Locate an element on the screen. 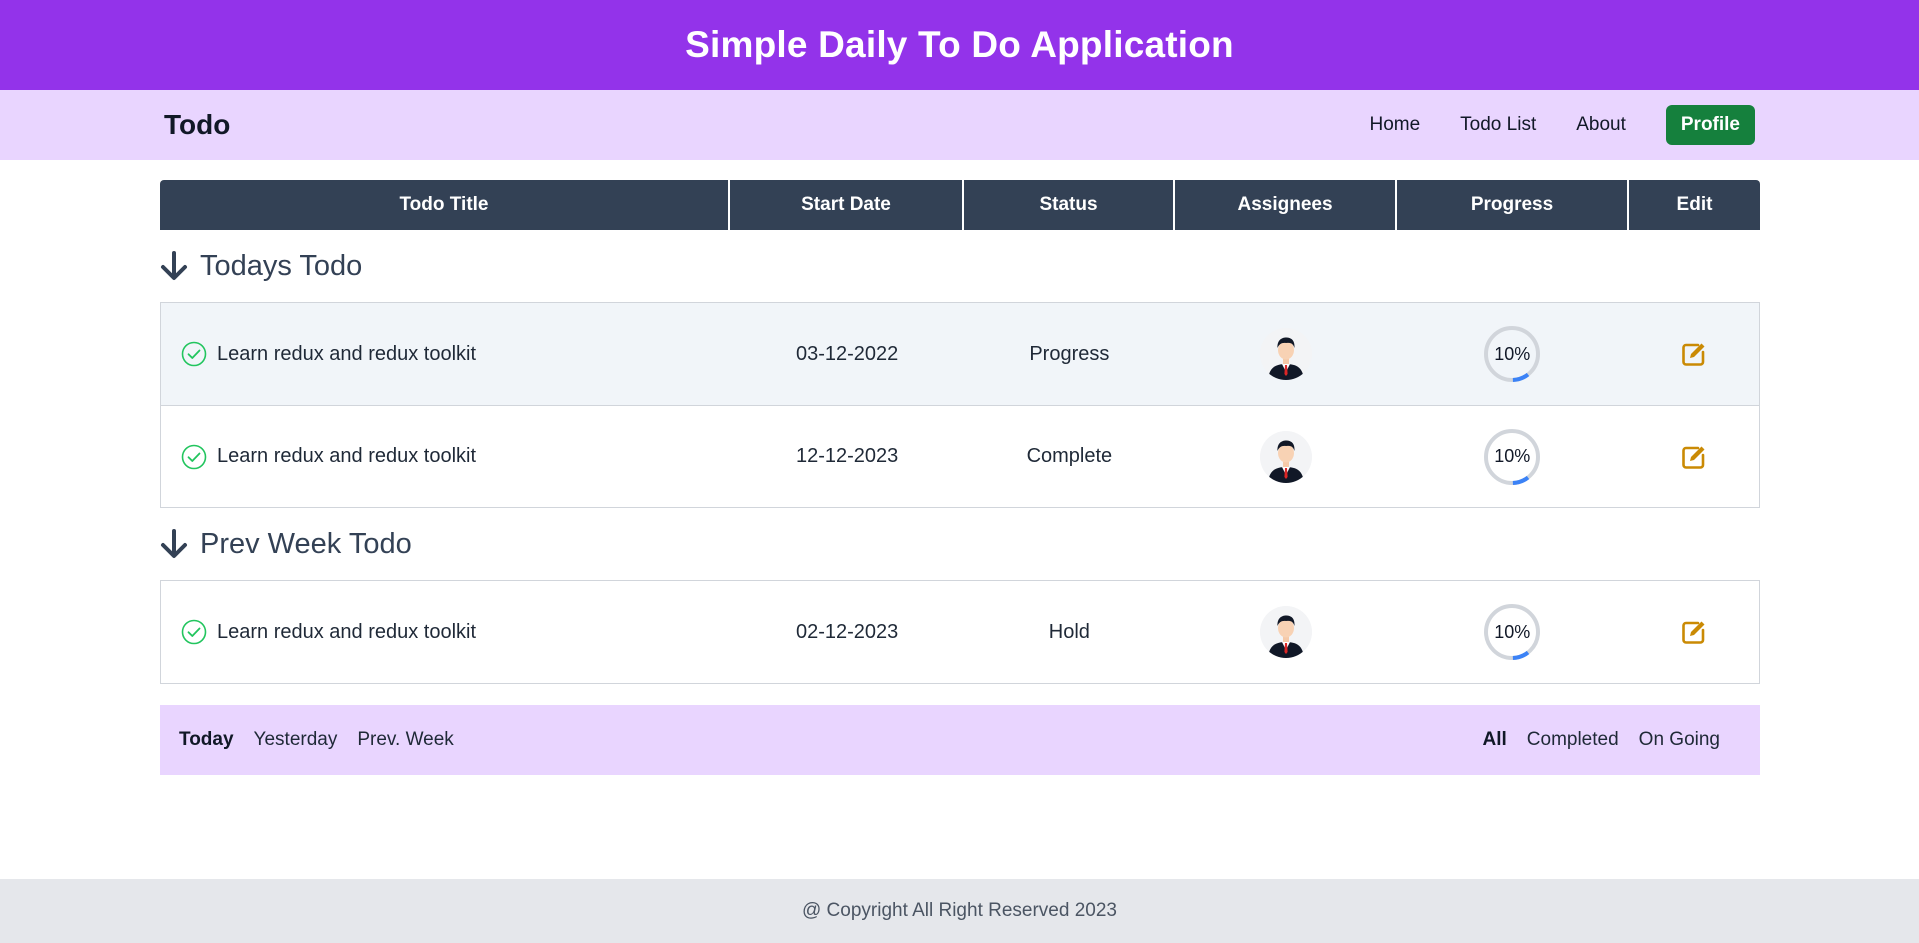 The image size is (1919, 943). footer: @ Copyright All Right Reserved 2023 is located at coordinates (959, 911).